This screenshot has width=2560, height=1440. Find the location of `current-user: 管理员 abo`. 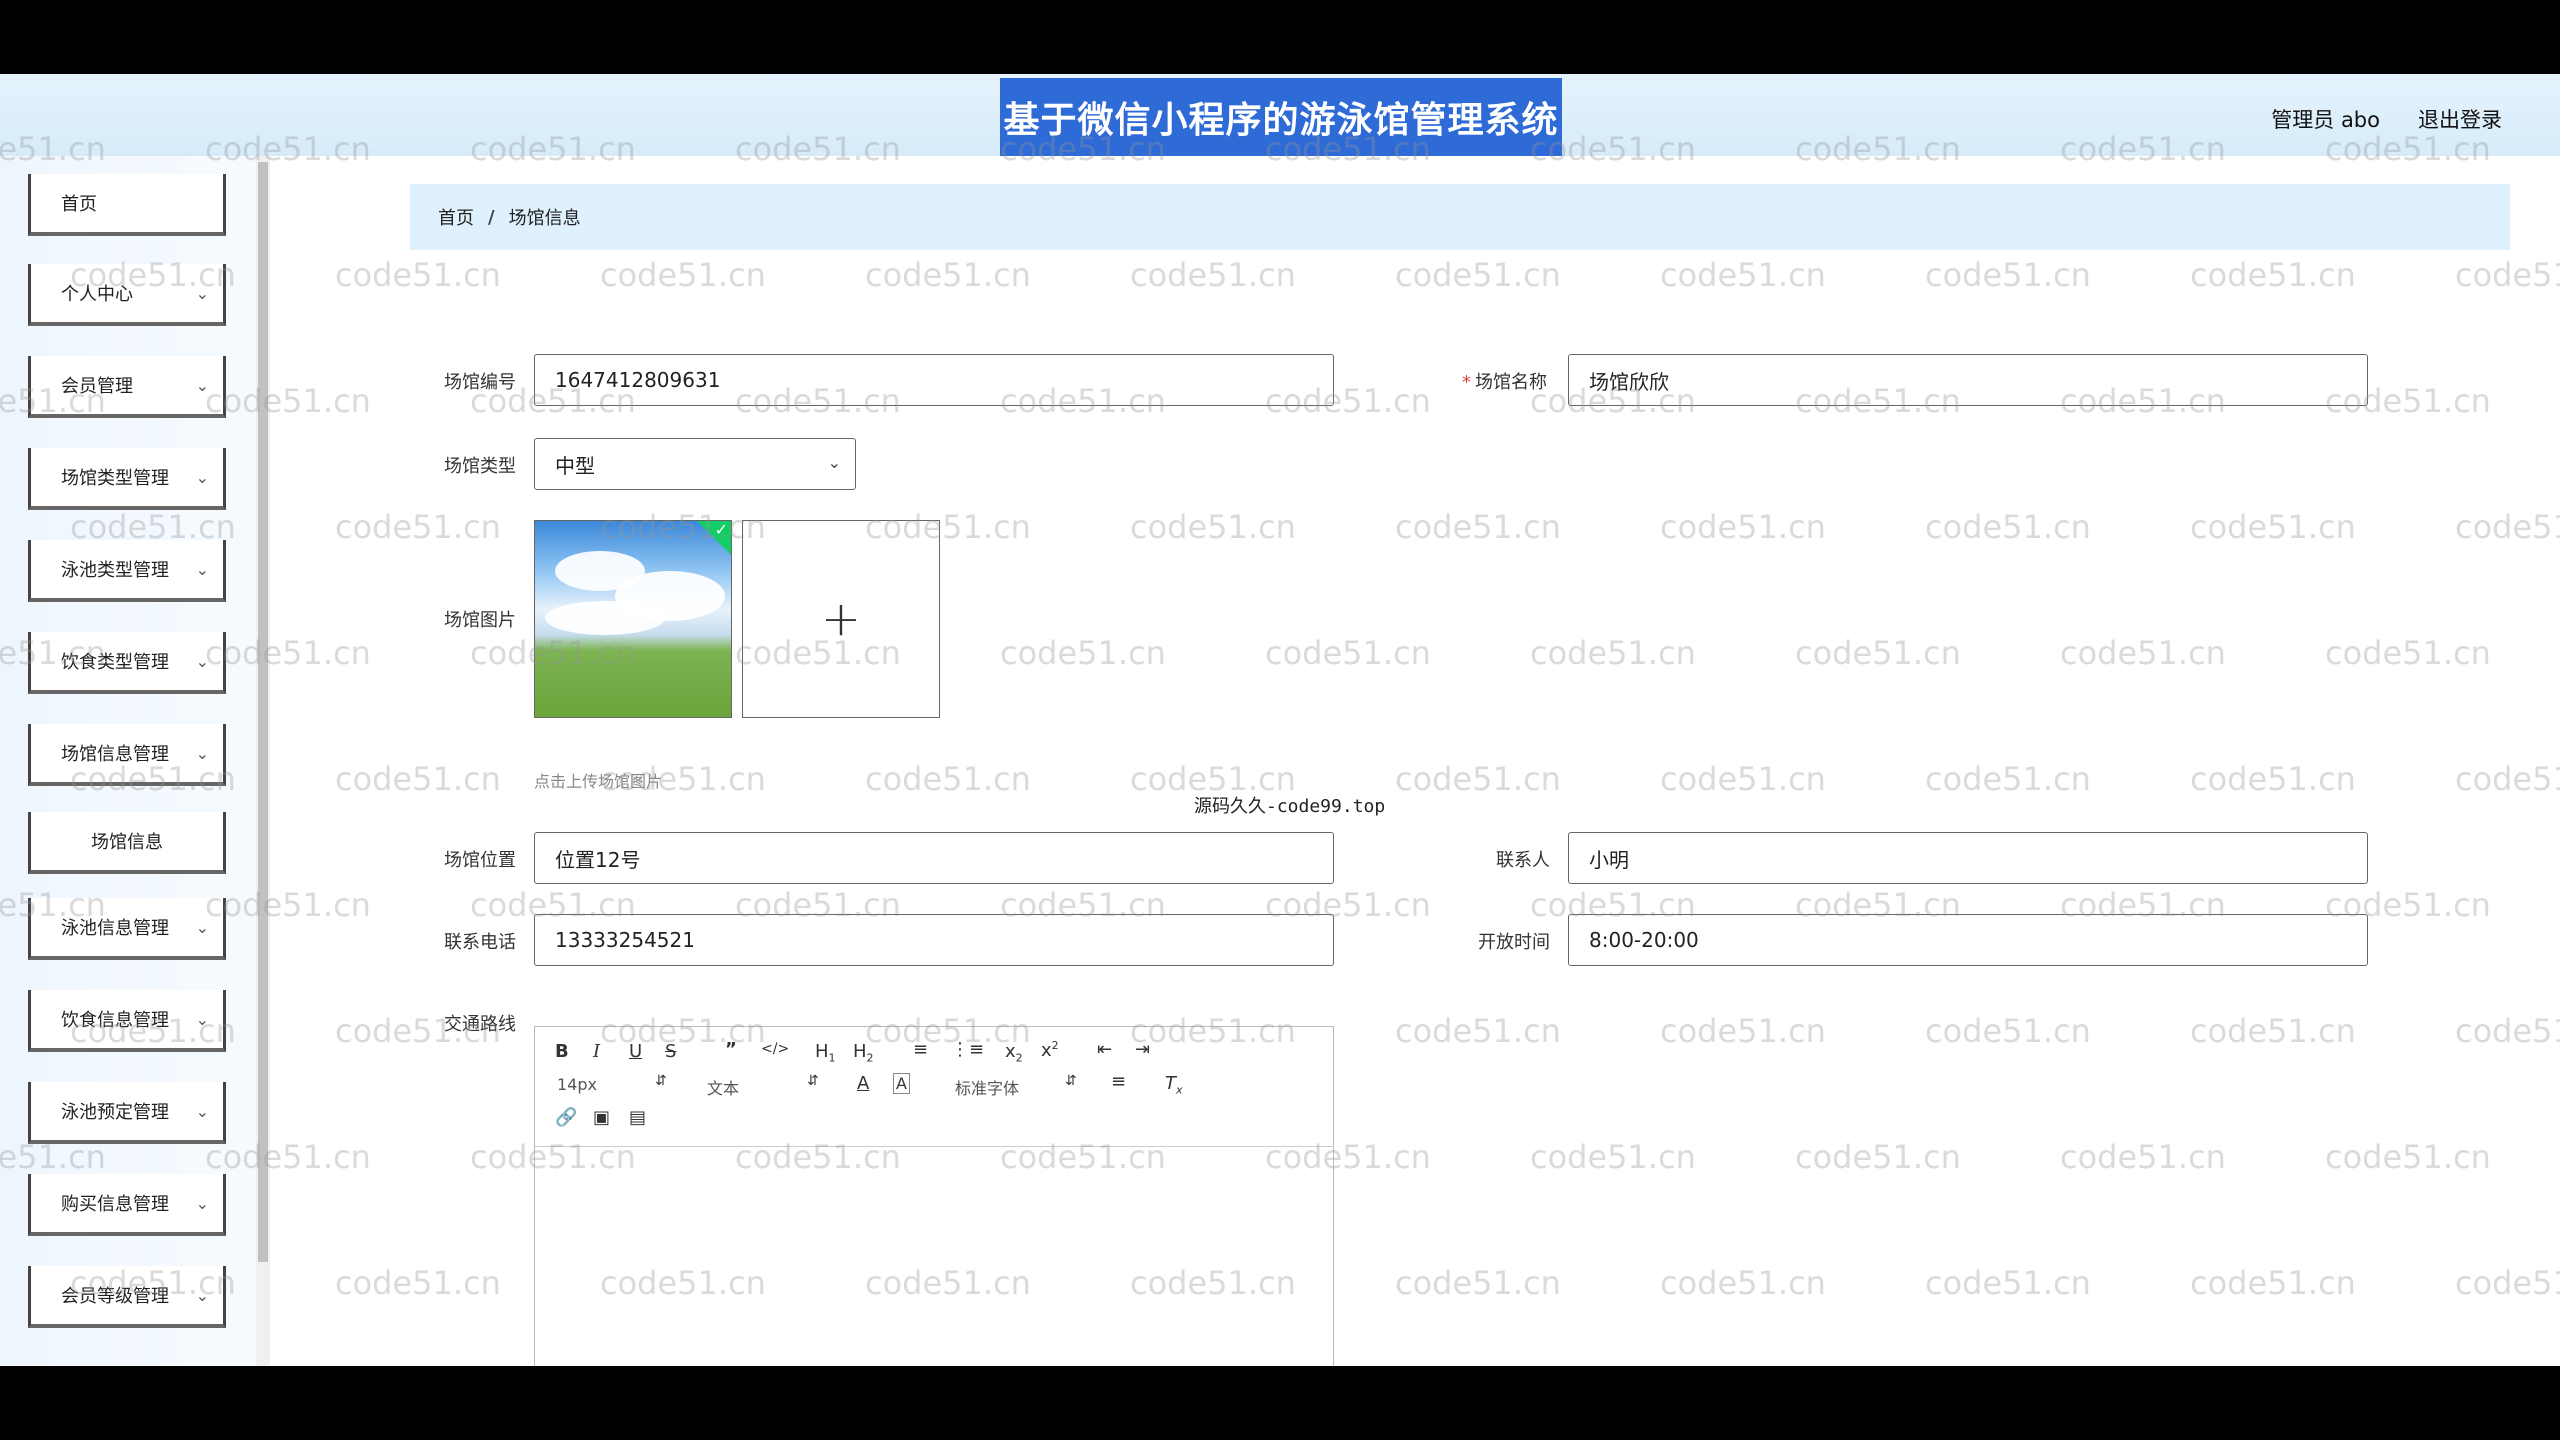

current-user: 管理员 abo is located at coordinates (2325, 120).